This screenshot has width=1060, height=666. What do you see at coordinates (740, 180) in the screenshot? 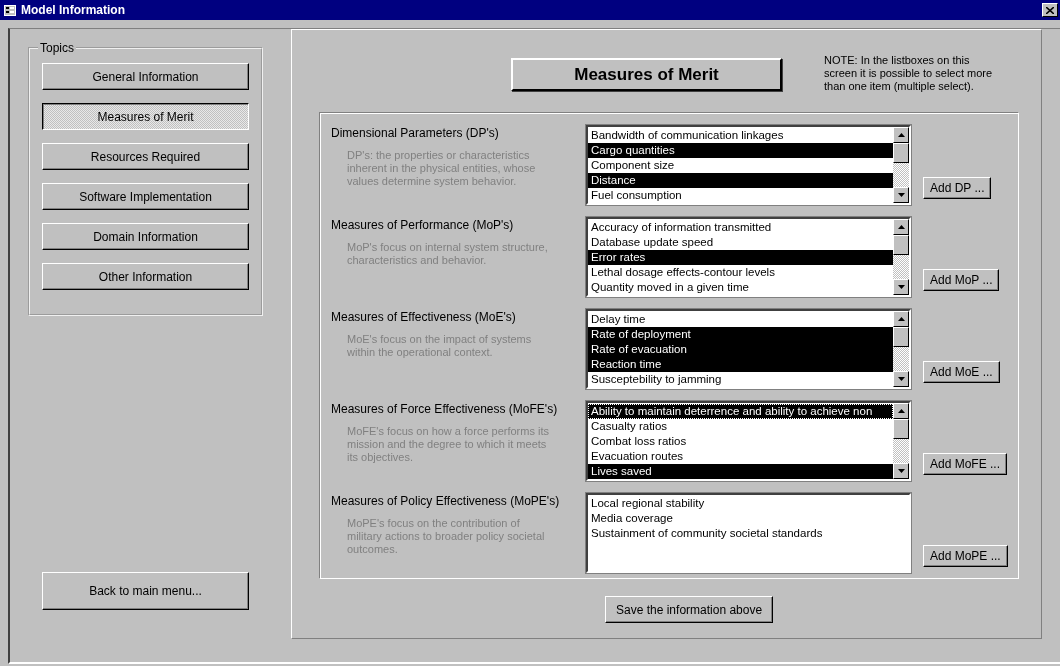
I see `list-item: Distance` at bounding box center [740, 180].